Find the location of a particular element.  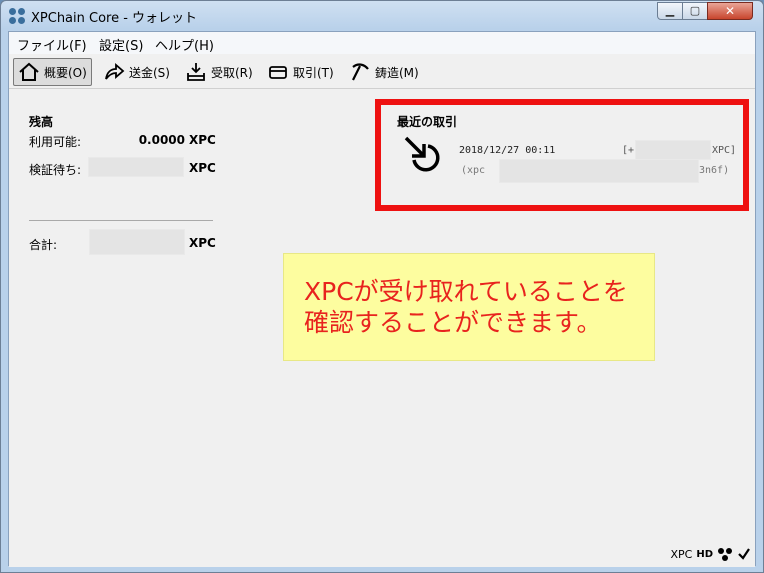

transaction-amount-prefix: [+ is located at coordinates (628, 150).